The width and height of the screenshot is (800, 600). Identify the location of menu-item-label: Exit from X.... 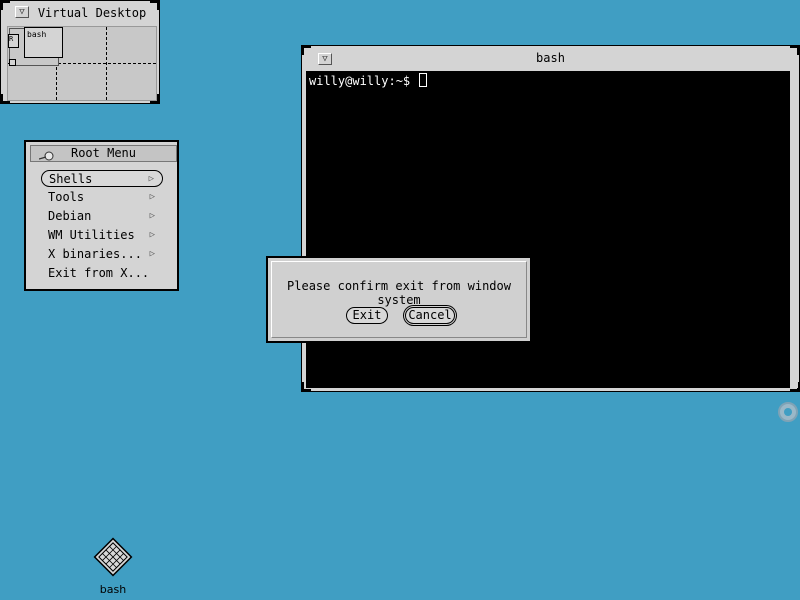
(99, 273).